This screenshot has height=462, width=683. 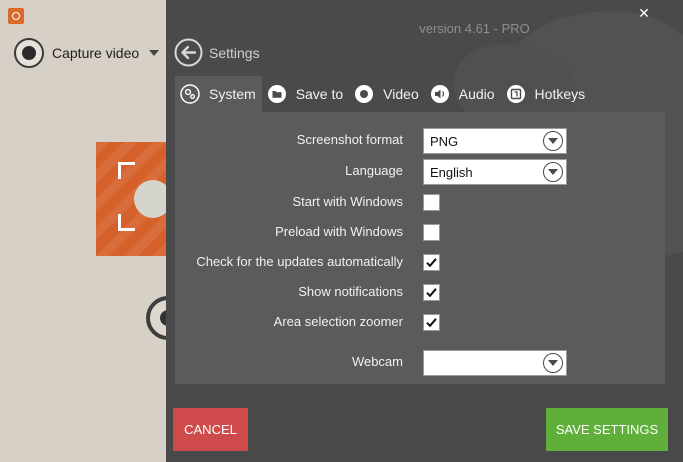 What do you see at coordinates (276, 94) in the screenshot?
I see `folder-icon` at bounding box center [276, 94].